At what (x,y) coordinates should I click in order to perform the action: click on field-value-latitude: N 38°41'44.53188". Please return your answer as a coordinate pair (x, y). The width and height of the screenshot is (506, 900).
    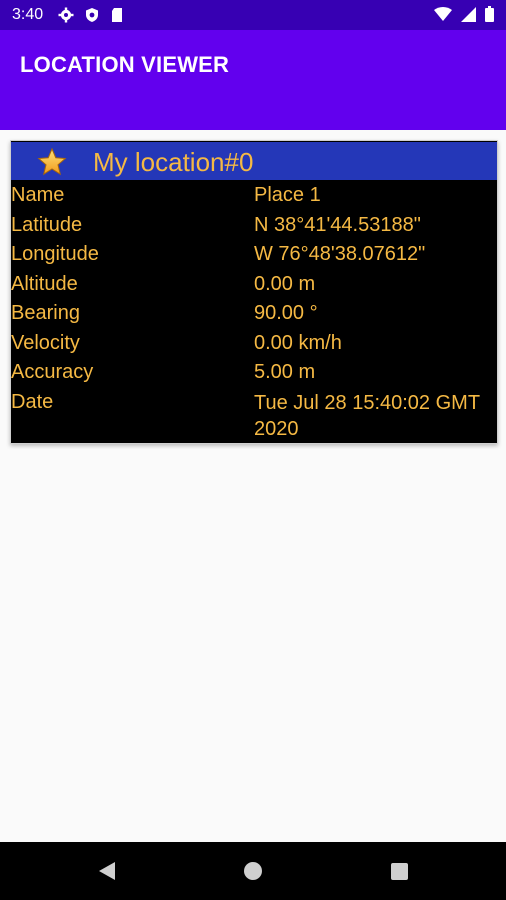
    Looking at the image, I should click on (337, 225).